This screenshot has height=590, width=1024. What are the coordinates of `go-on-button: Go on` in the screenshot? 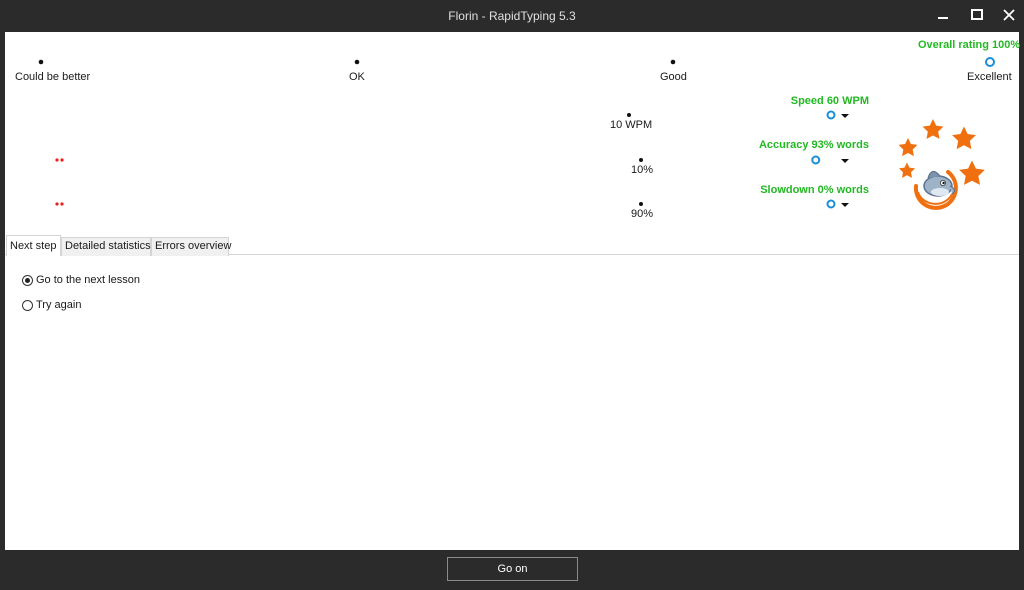 It's located at (512, 569).